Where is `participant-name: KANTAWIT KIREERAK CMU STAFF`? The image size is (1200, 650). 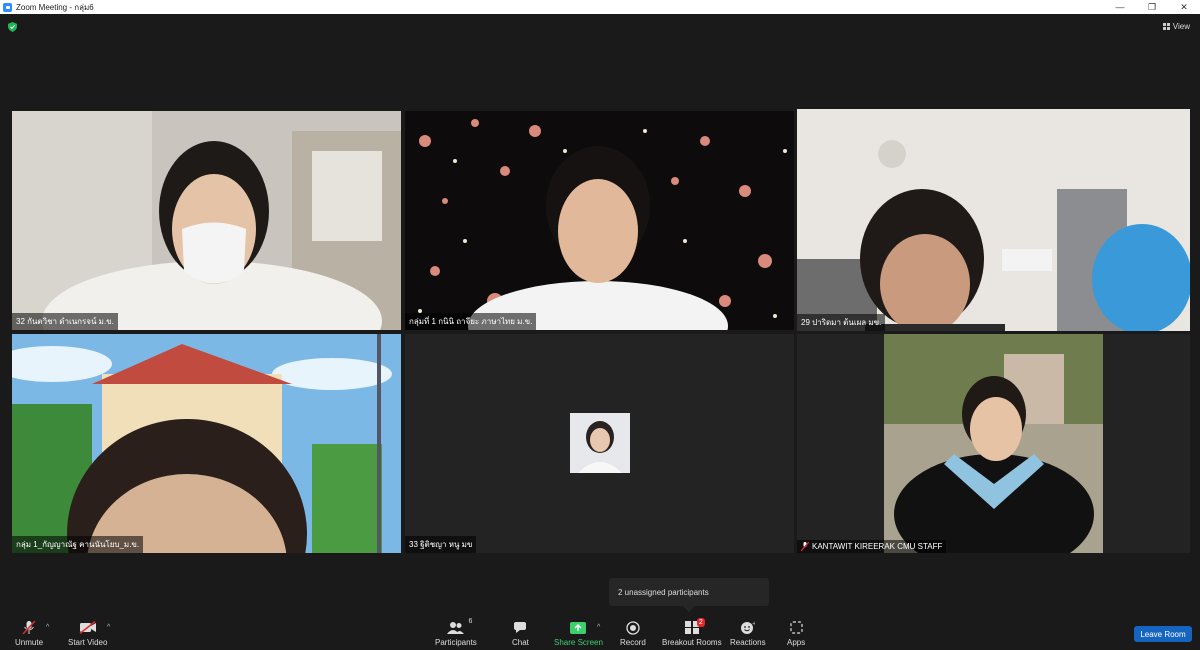
participant-name: KANTAWIT KIREERAK CMU STAFF is located at coordinates (877, 546).